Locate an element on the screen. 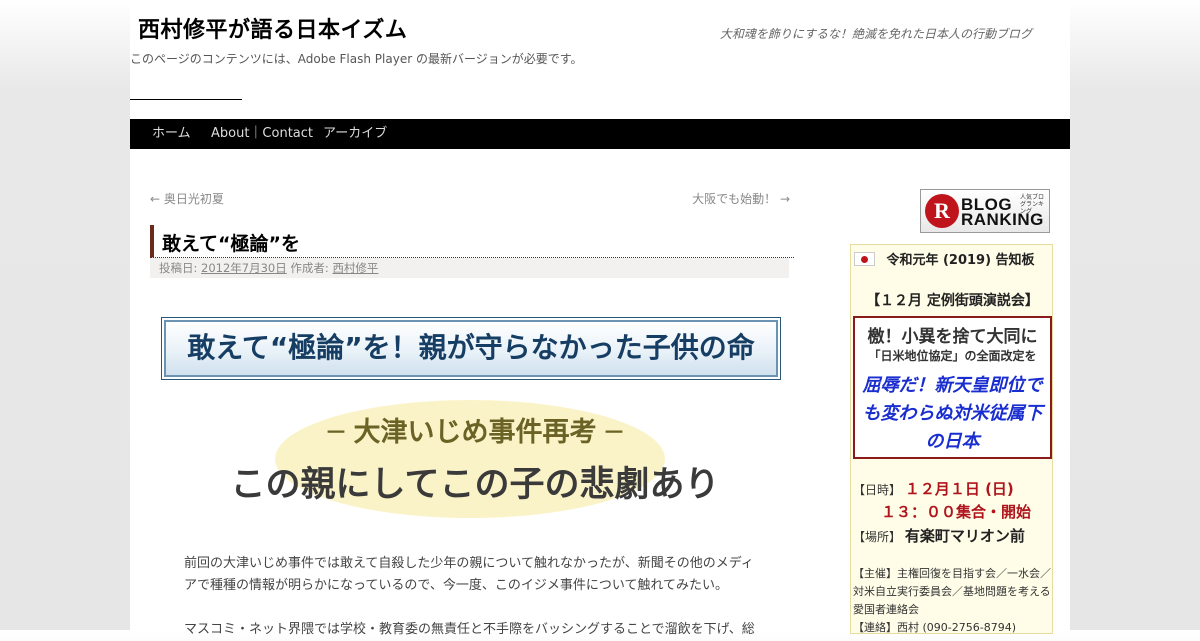 This screenshot has height=641, width=1200. article-banner-text: 敢えて“極論”を！親が守らなかった子供の命 is located at coordinates (471, 348).